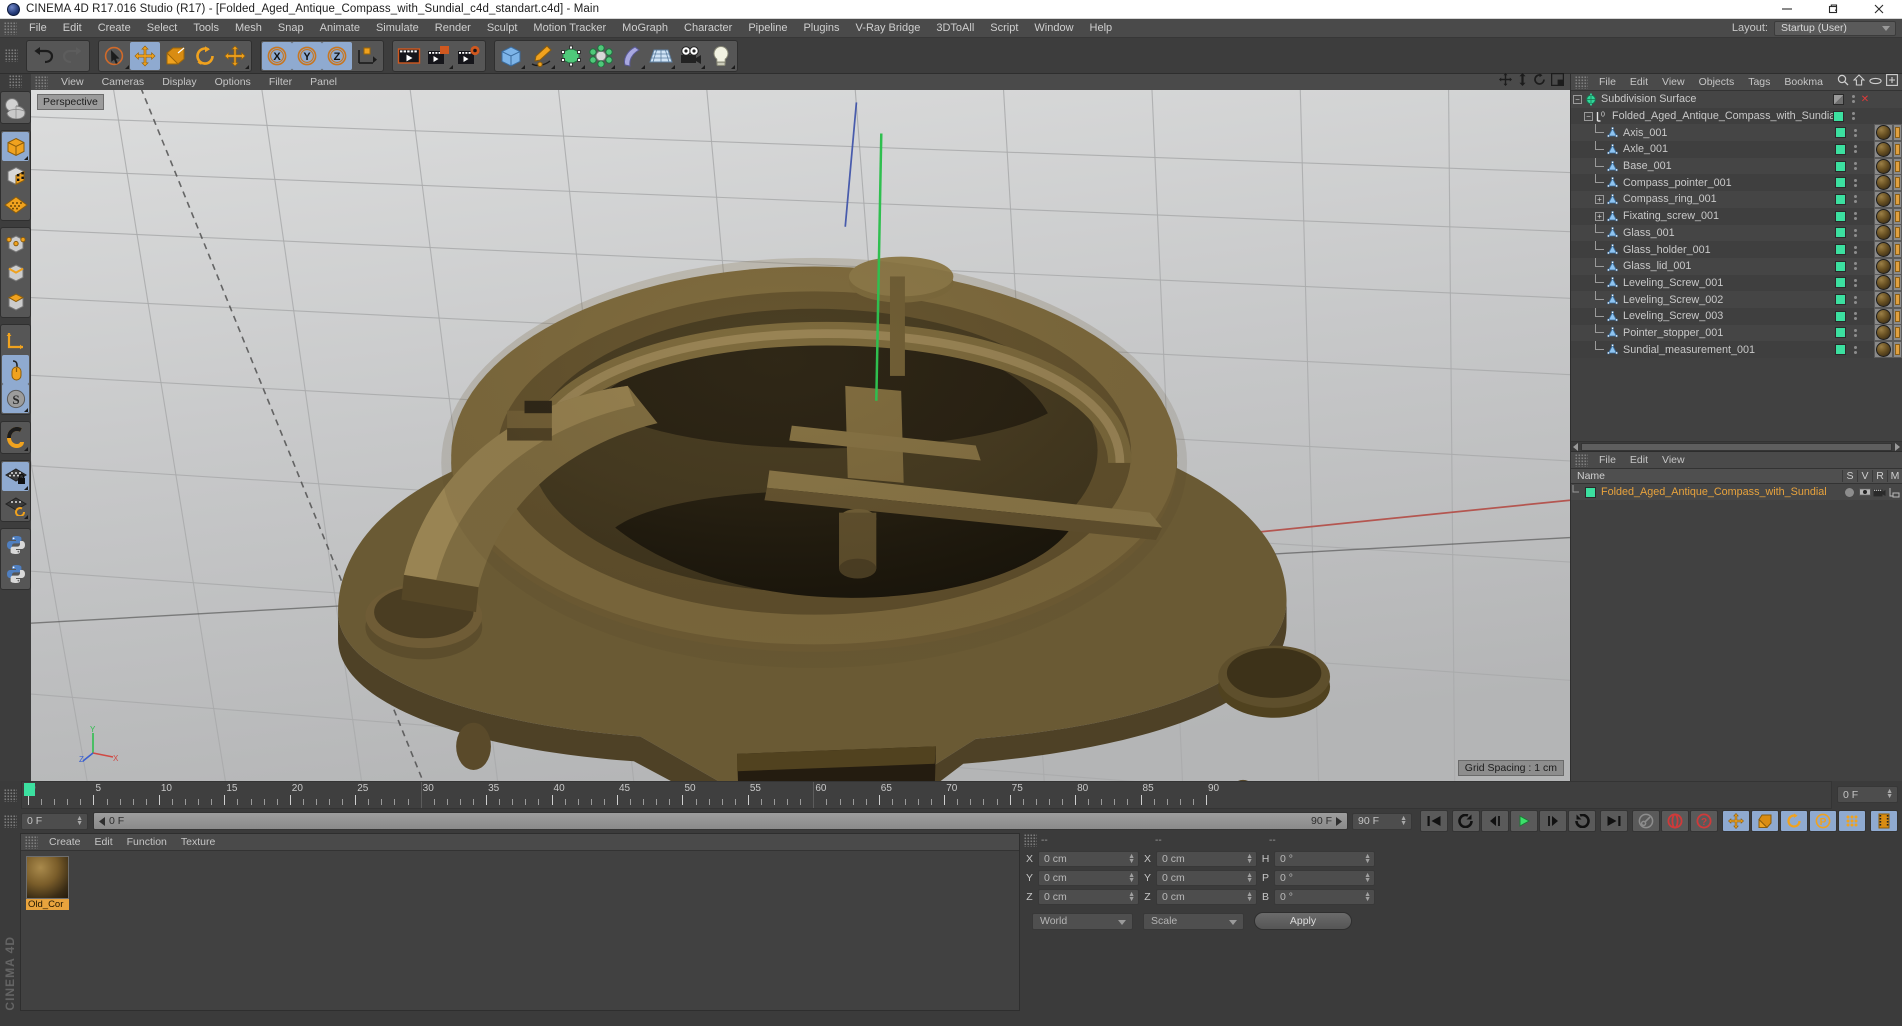 The image size is (1902, 1026). Describe the element at coordinates (1736, 283) in the screenshot. I see `object-row: Leveling_Screw_001` at that location.